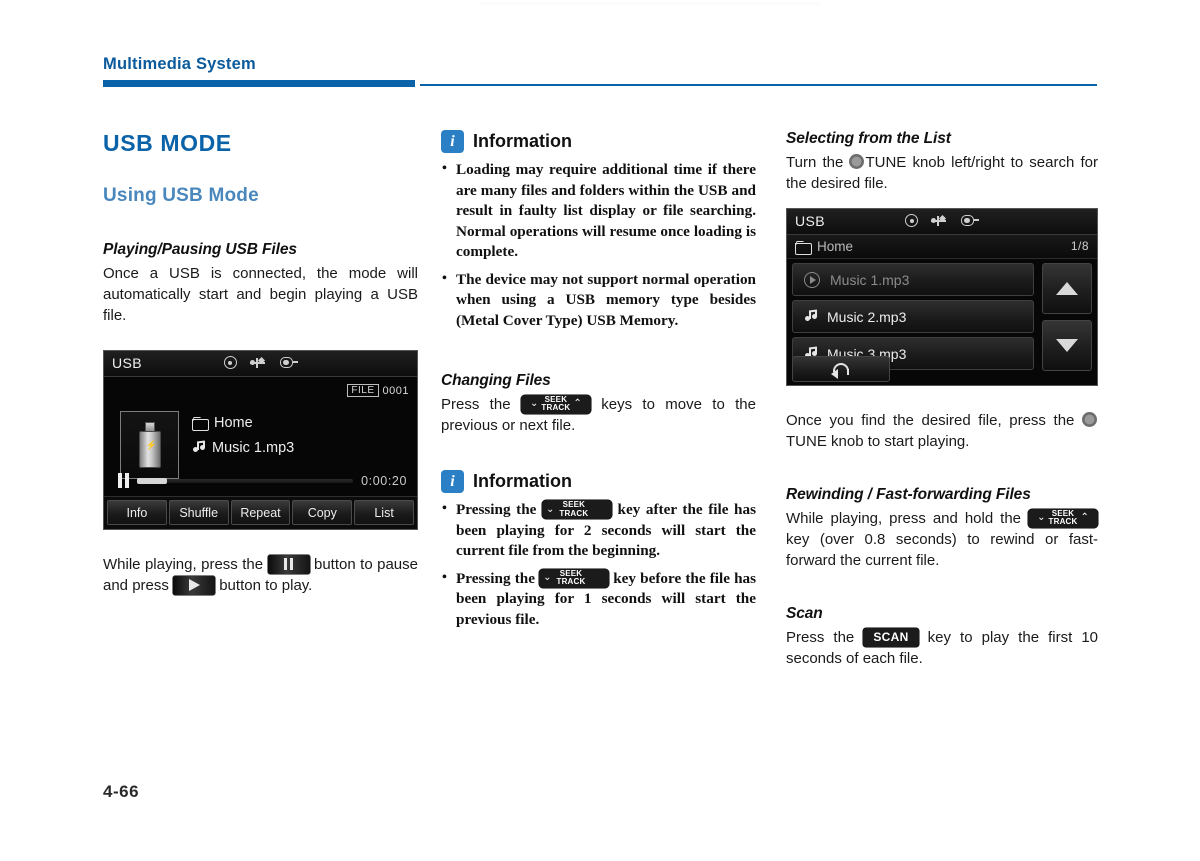  I want to click on lcd2-breadcrumb: Home 1/8, so click(942, 247).